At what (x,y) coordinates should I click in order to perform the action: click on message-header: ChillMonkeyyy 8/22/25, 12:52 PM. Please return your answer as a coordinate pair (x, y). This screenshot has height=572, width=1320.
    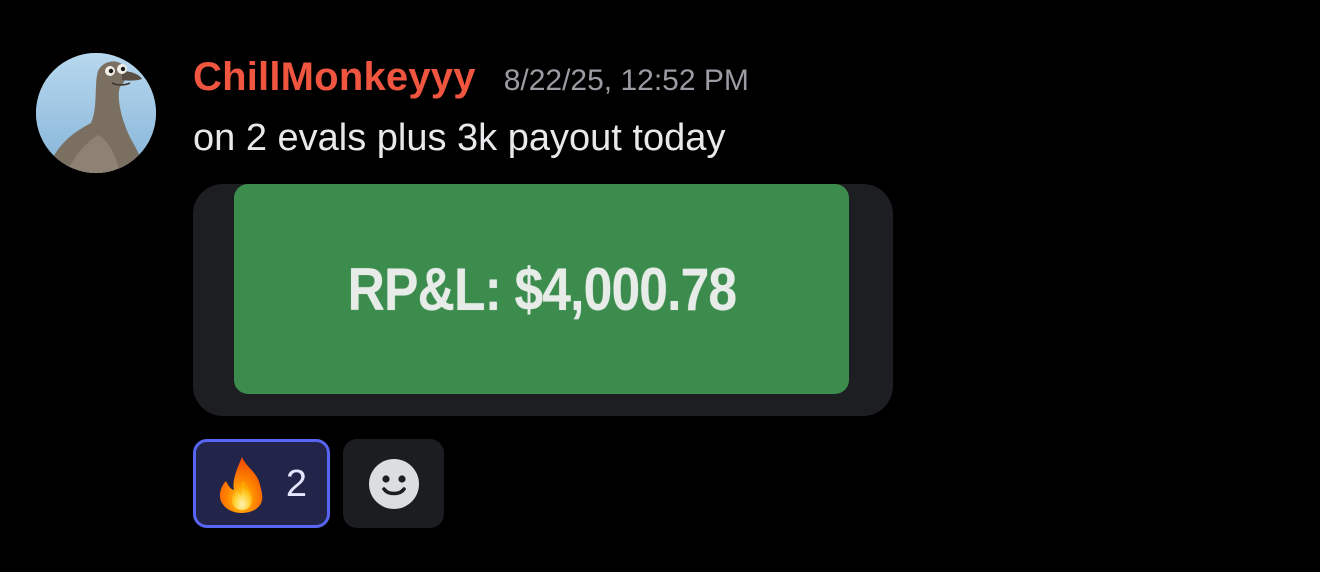
    Looking at the image, I should click on (471, 77).